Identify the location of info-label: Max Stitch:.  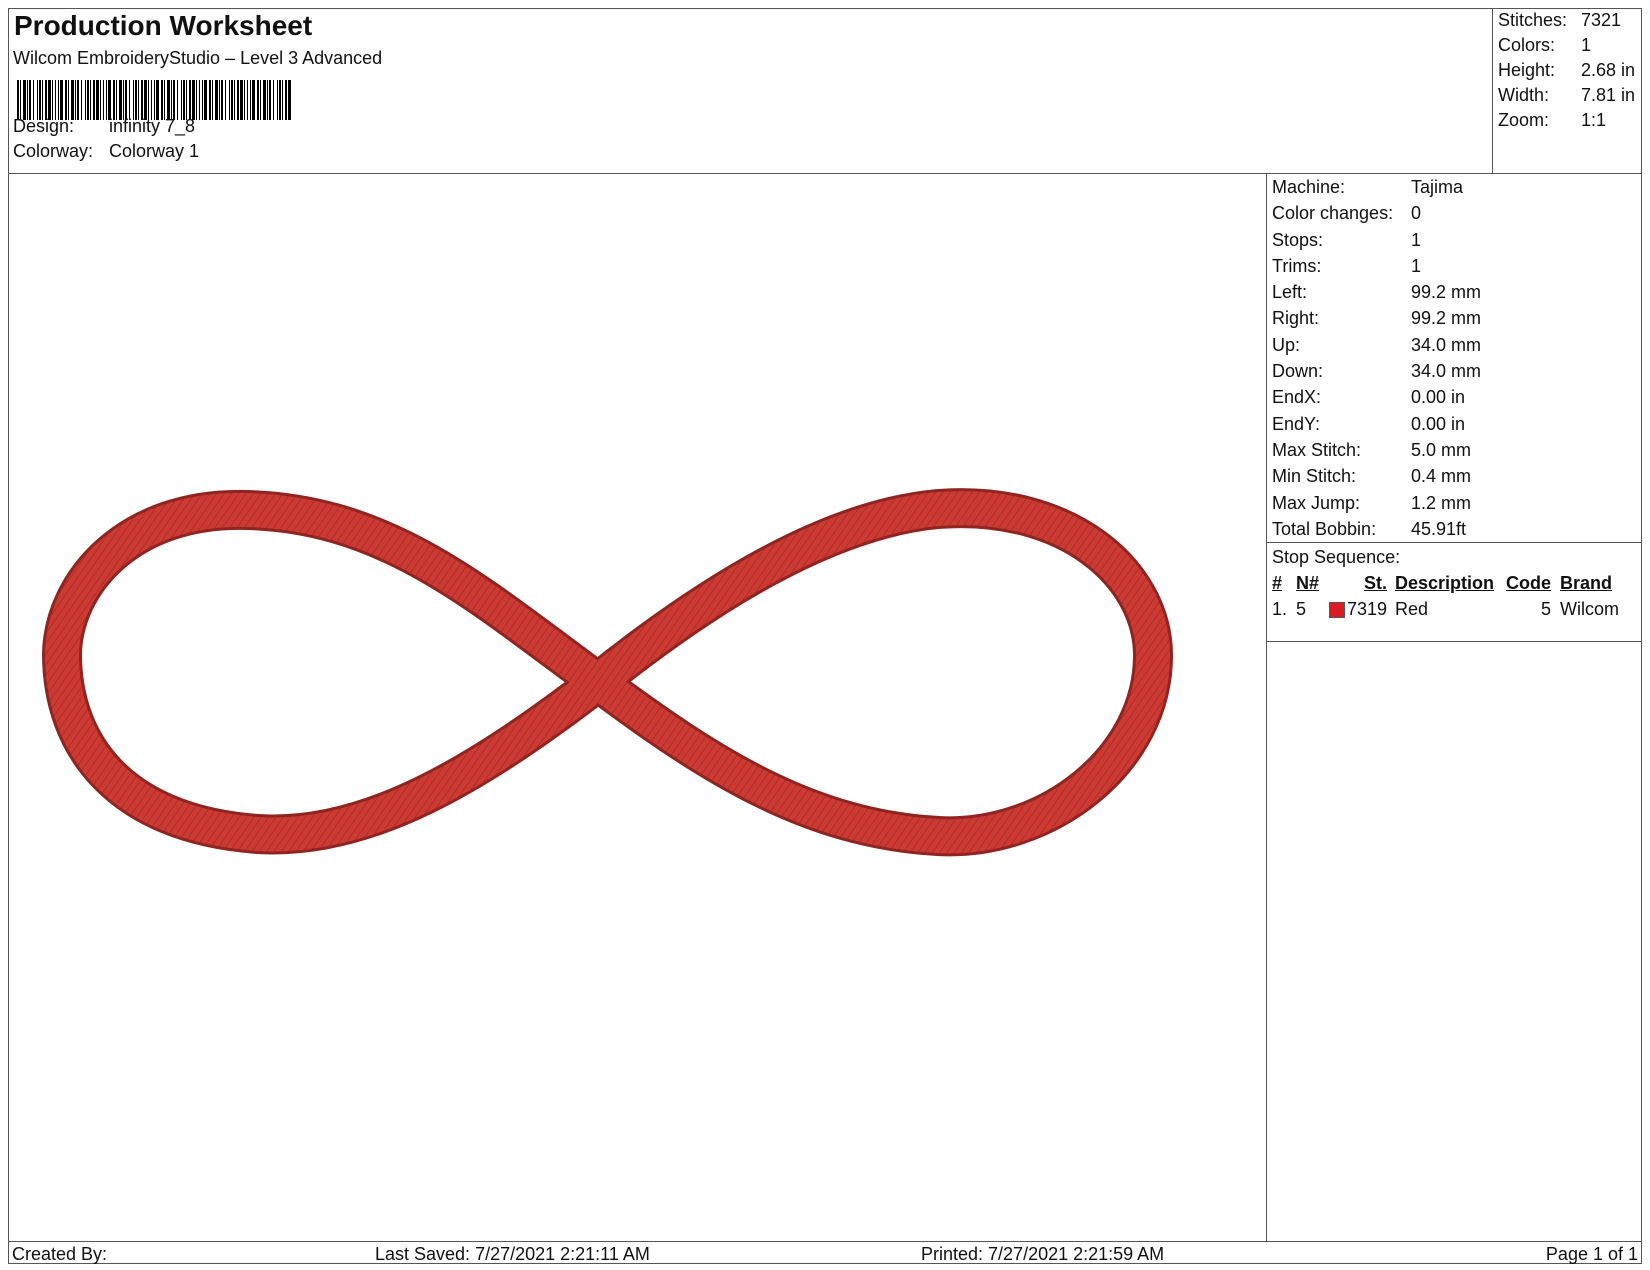
(1317, 449).